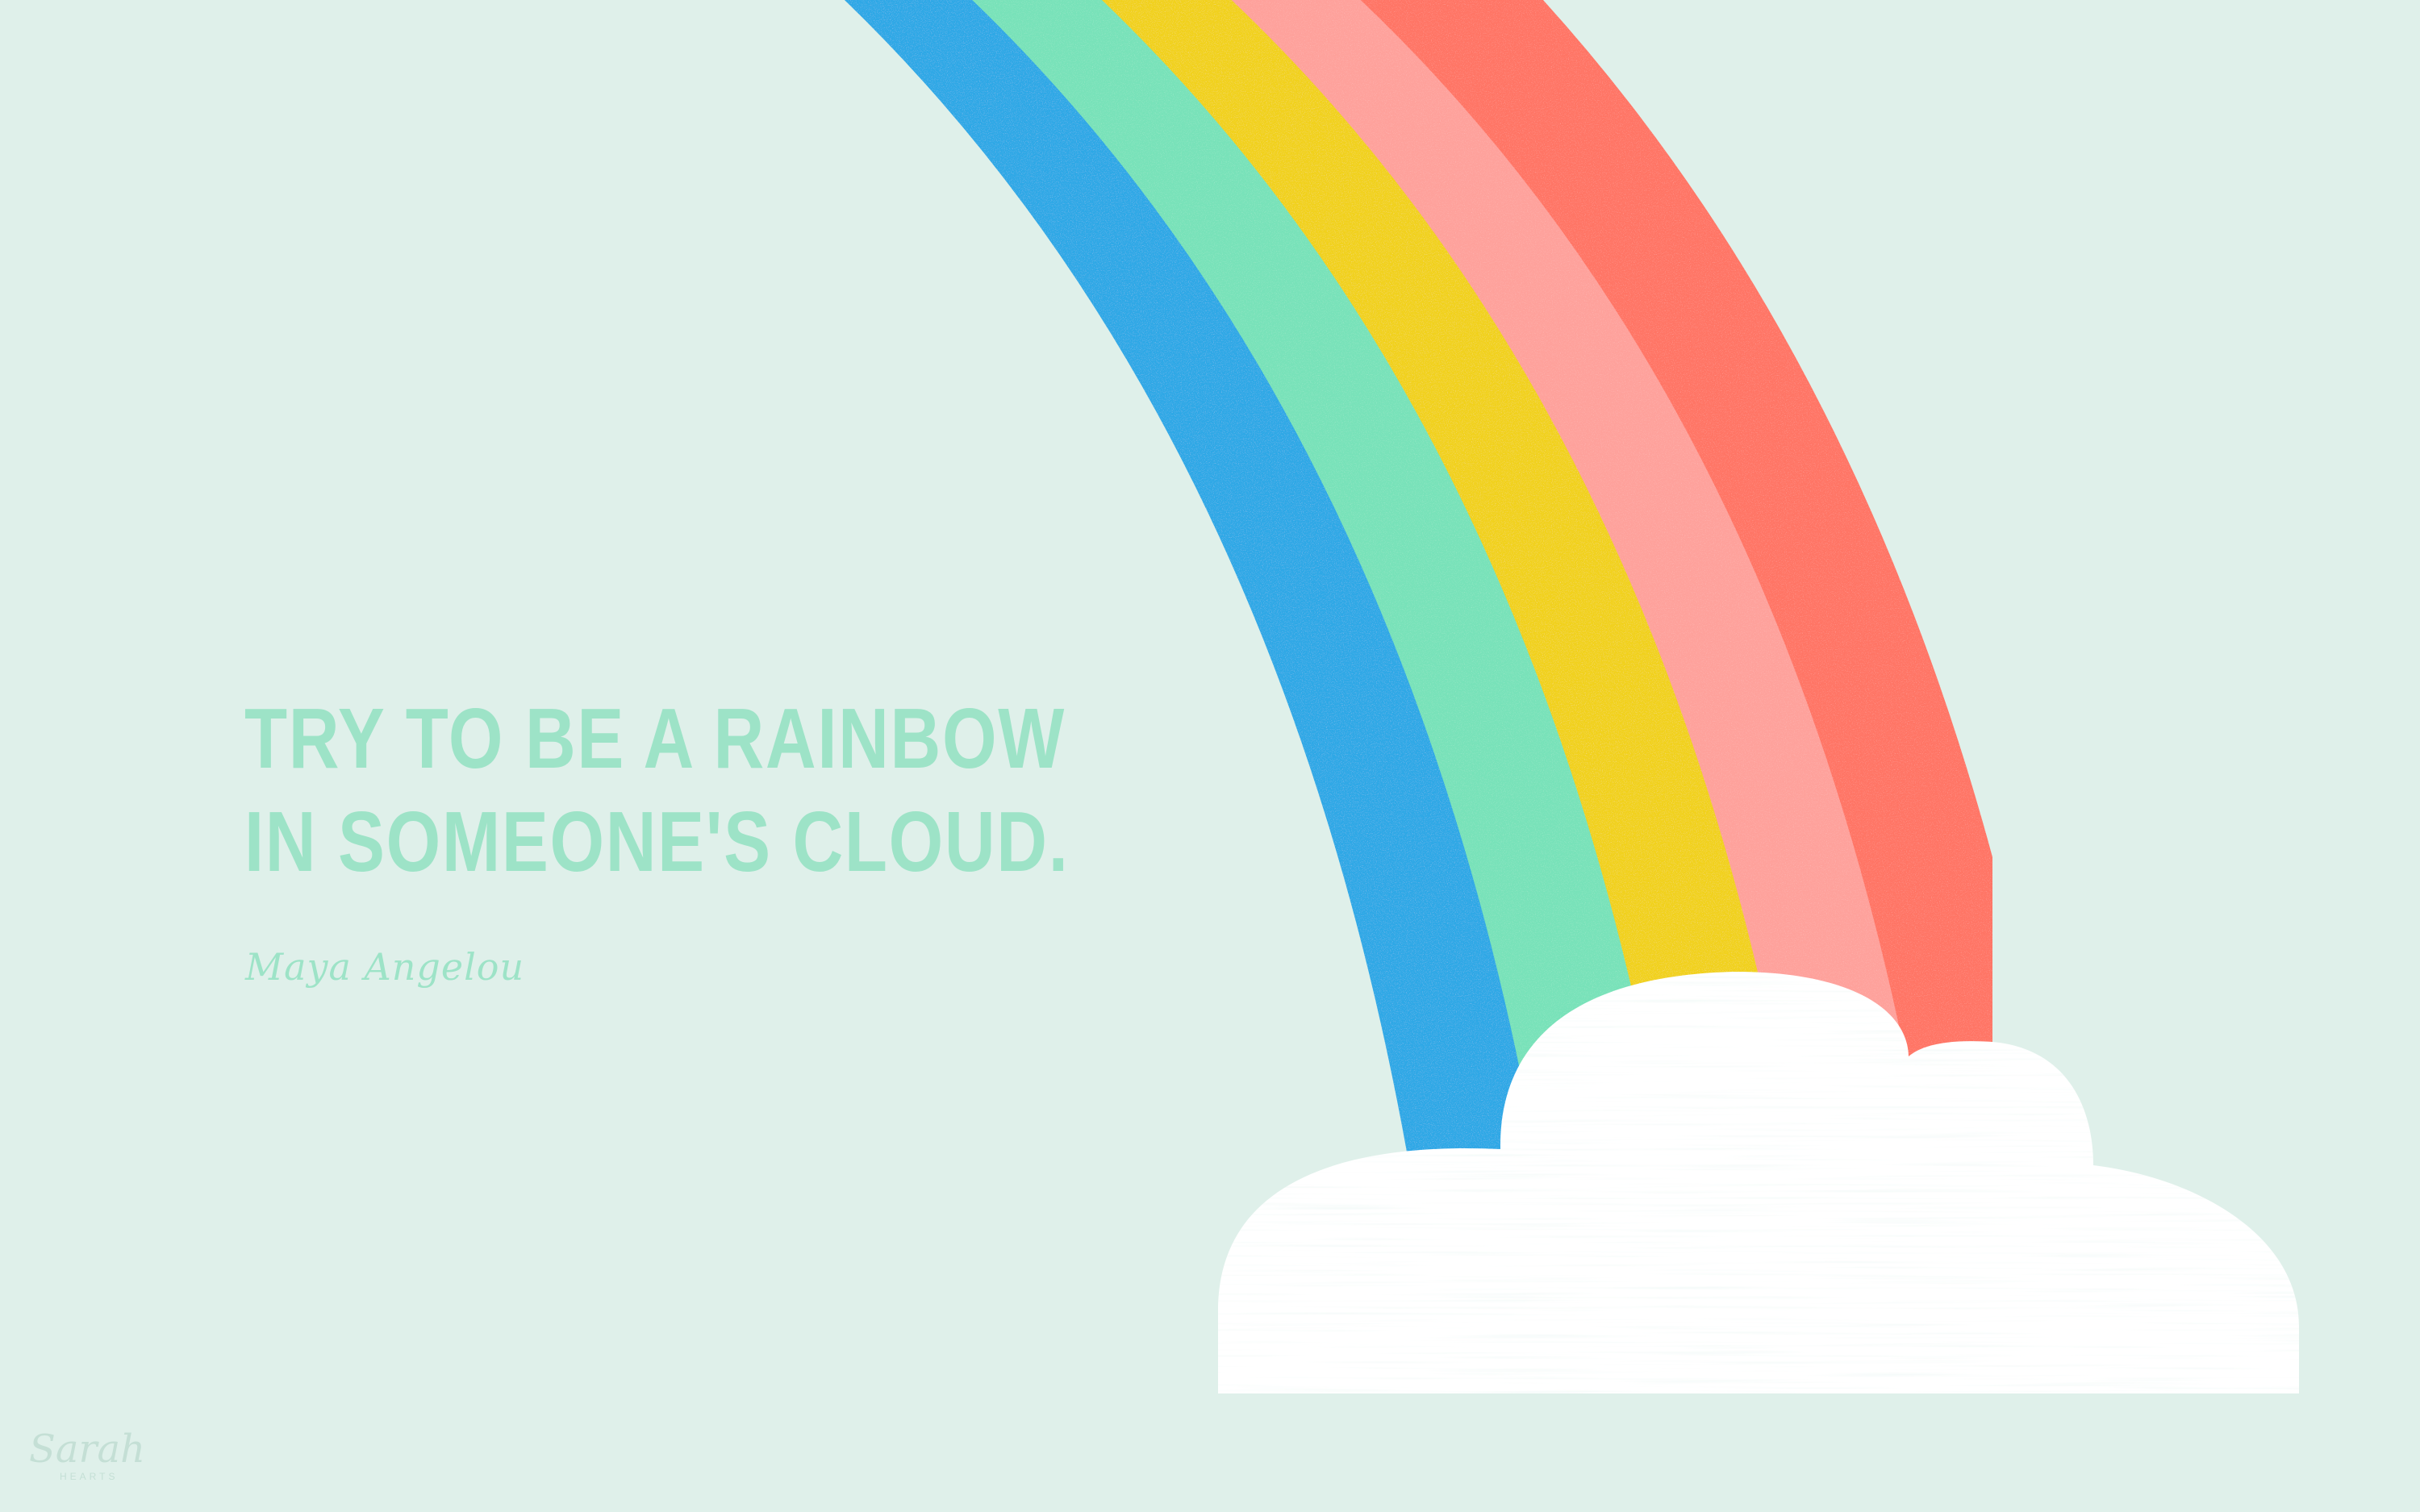 This screenshot has width=2420, height=1512. What do you see at coordinates (89, 1476) in the screenshot?
I see `brand-logo-subtext: HEARTS` at bounding box center [89, 1476].